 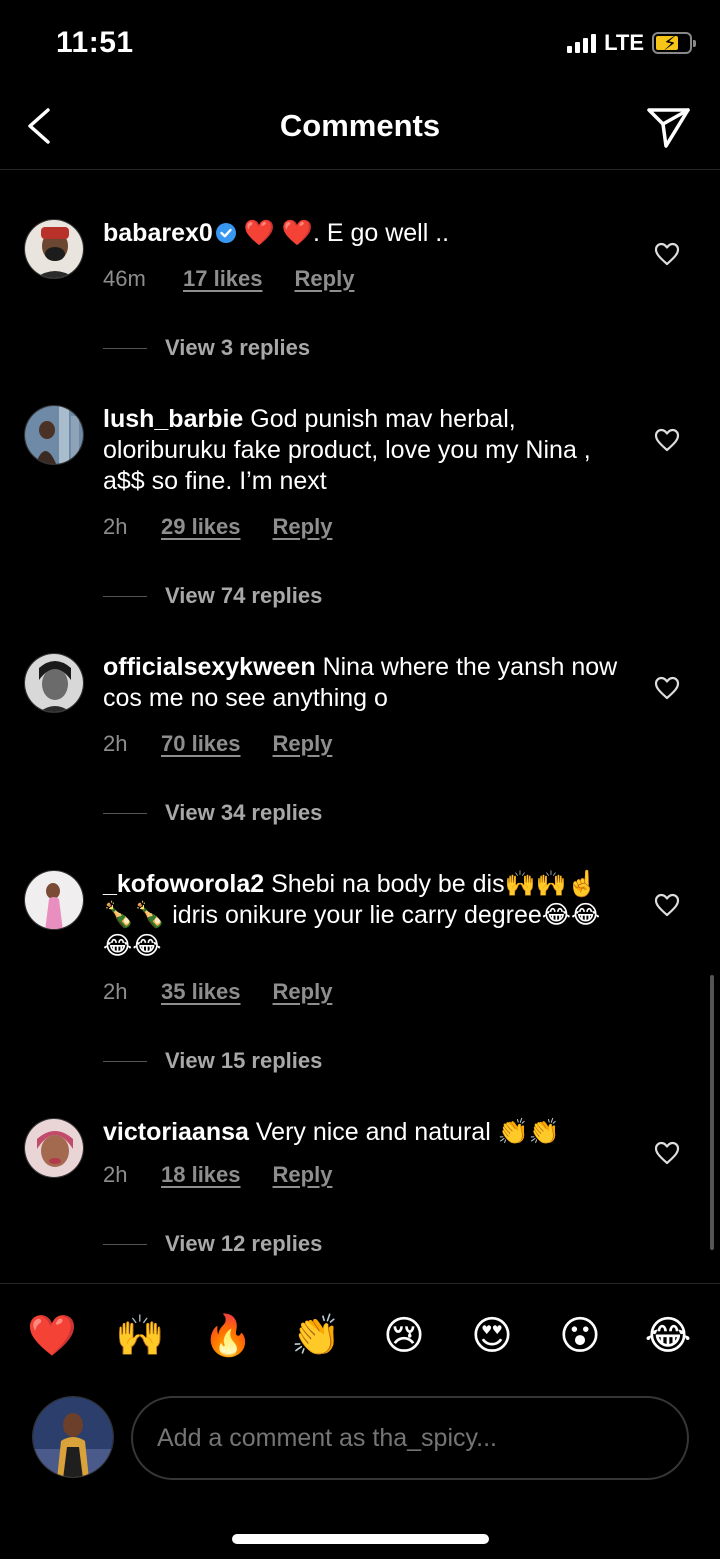 I want to click on comment-likes: 70 likes, so click(x=201, y=744).